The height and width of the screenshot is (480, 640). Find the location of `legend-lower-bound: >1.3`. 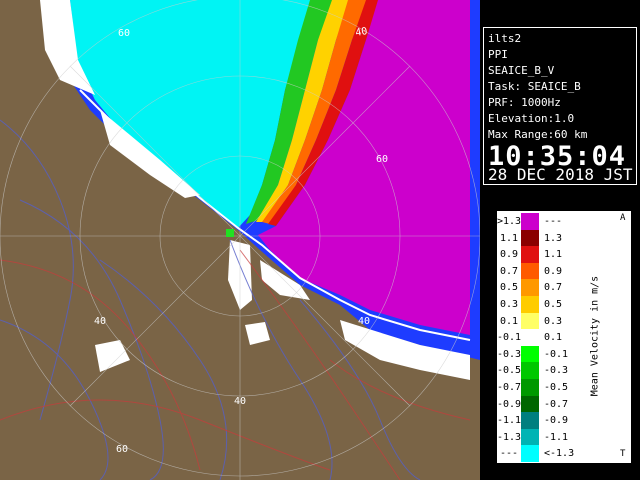

legend-lower-bound: >1.3 is located at coordinates (509, 221).